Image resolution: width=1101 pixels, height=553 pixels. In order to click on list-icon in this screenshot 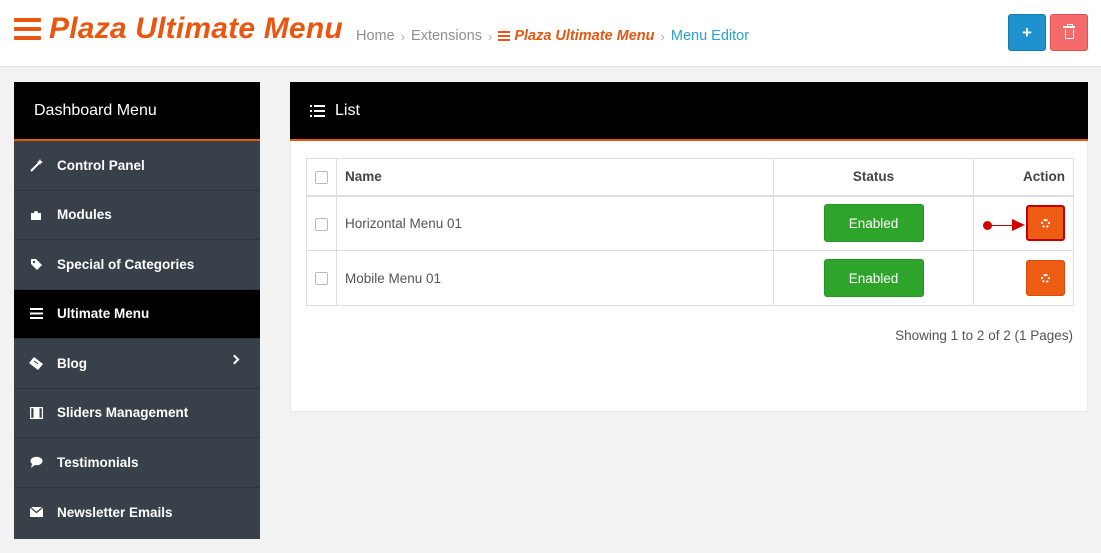, I will do `click(317, 110)`.